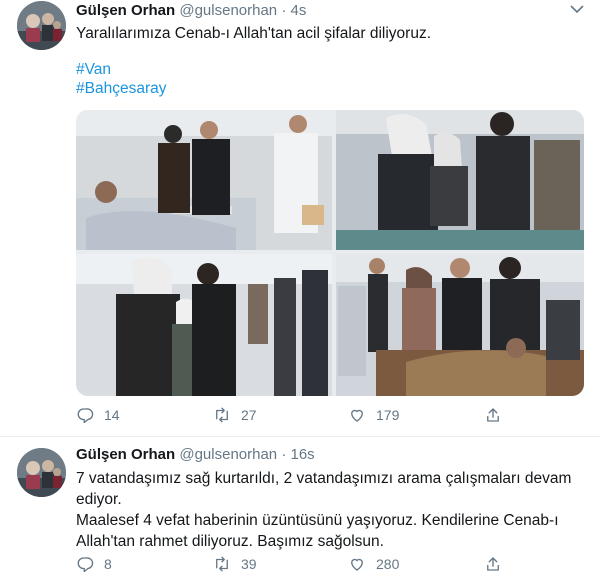  Describe the element at coordinates (249, 415) in the screenshot. I see `retweet-count: 27` at that location.